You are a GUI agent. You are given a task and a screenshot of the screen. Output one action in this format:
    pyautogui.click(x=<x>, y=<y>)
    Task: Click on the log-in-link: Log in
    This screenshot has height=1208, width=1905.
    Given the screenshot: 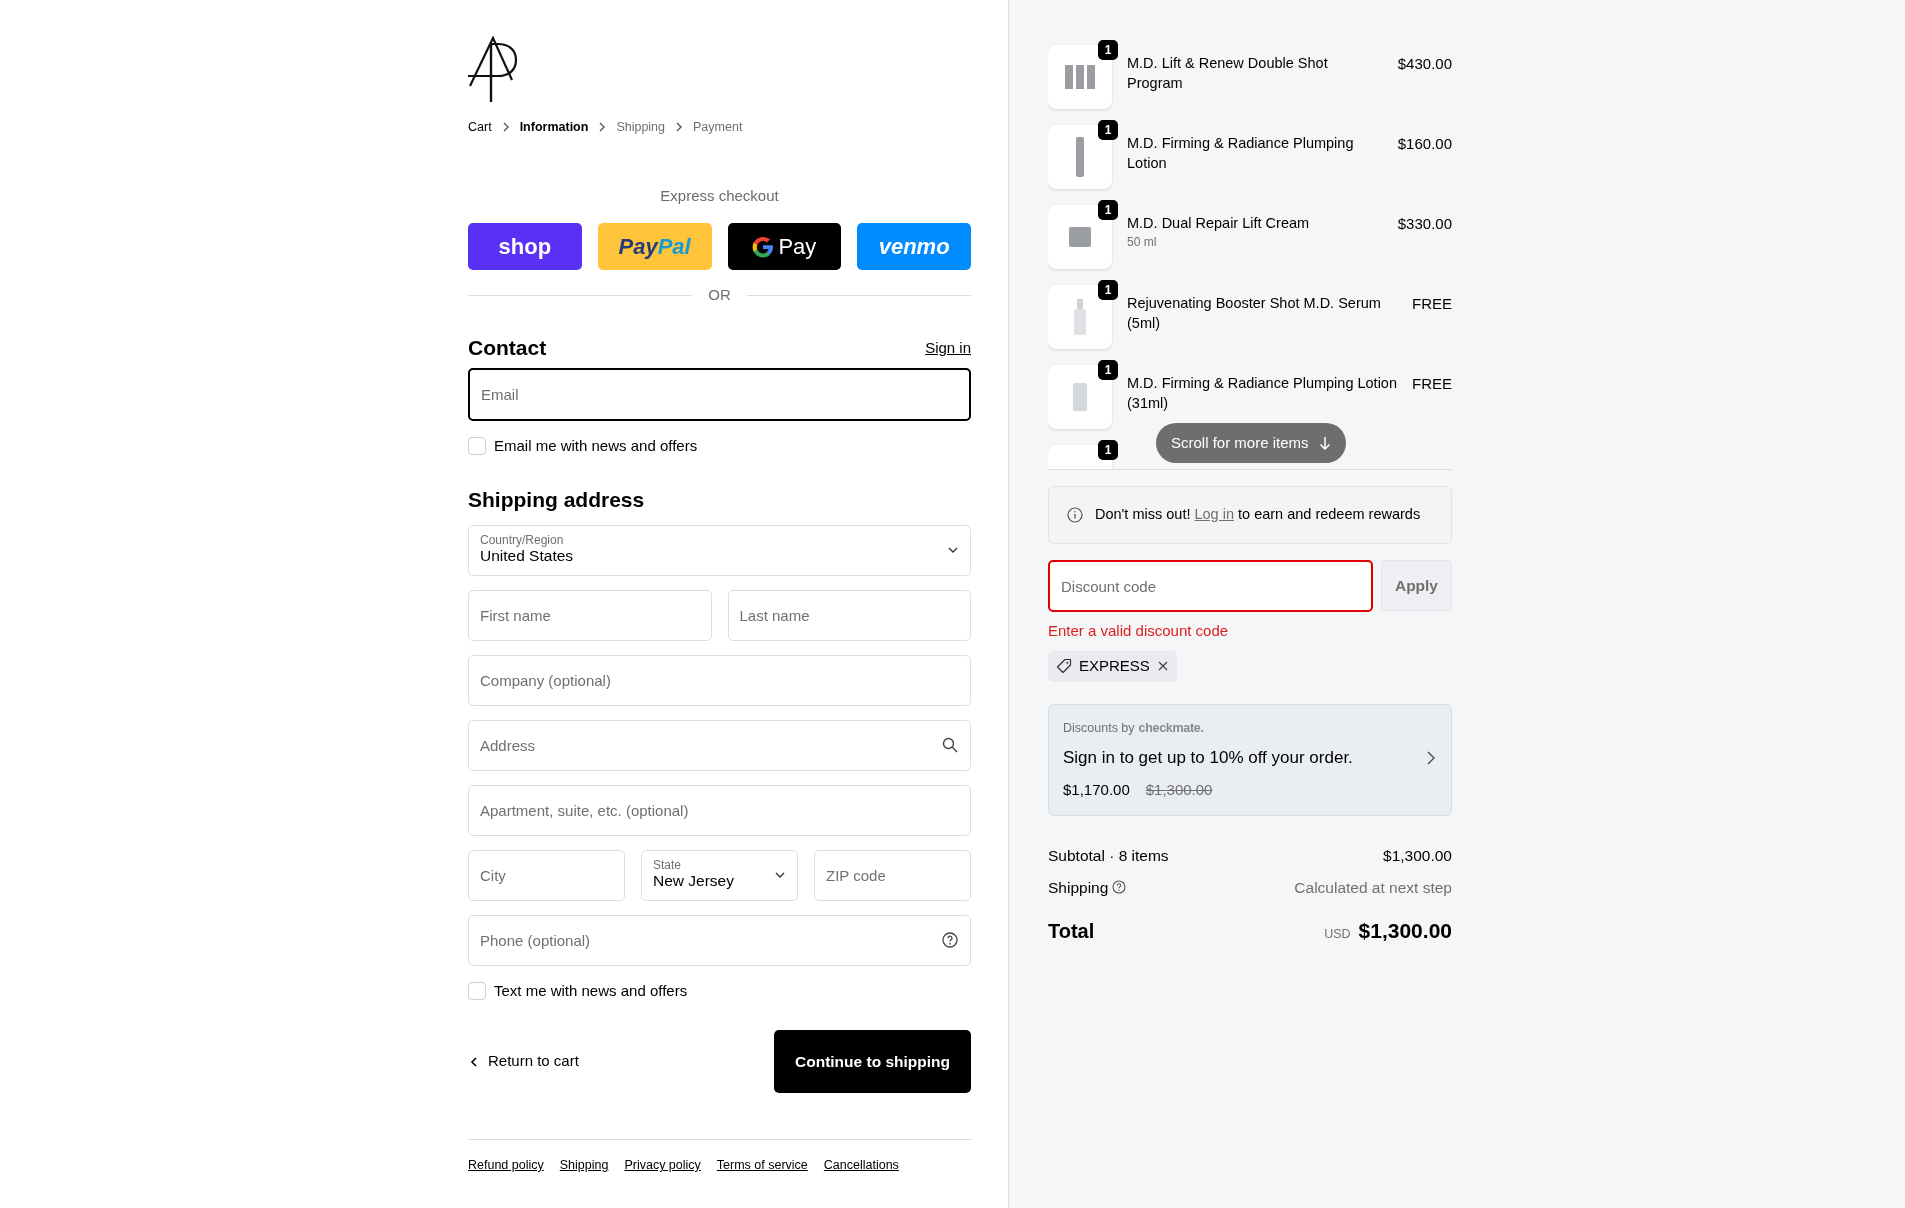 What is the action you would take?
    pyautogui.click(x=1214, y=514)
    